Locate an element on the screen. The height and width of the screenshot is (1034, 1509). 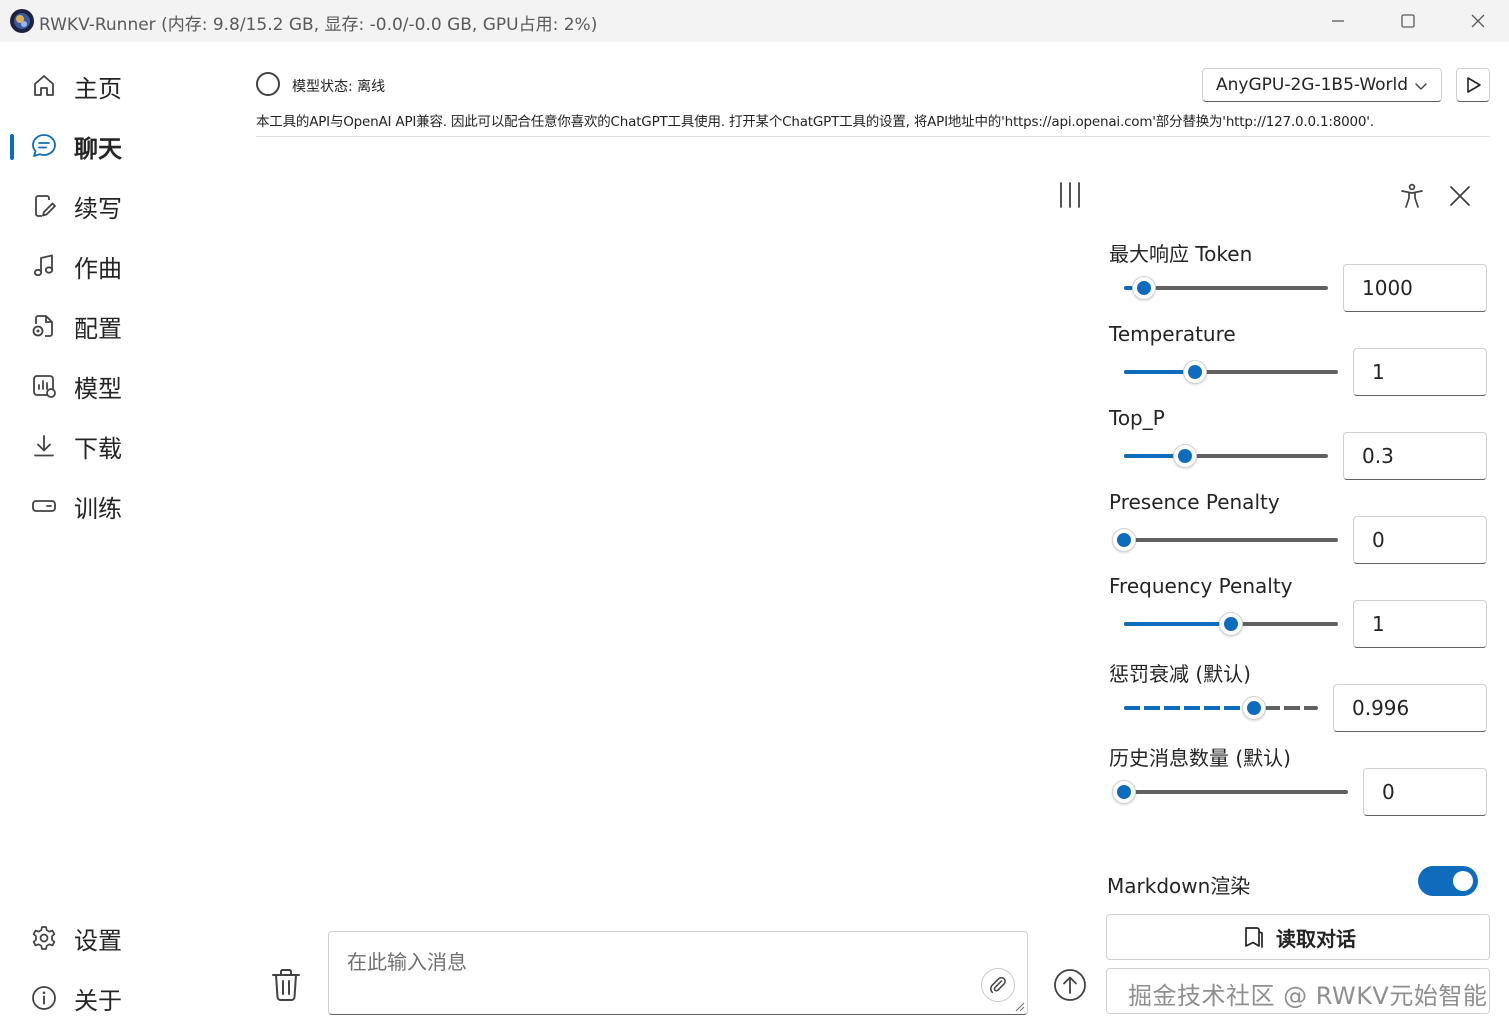
top-p-slider is located at coordinates (1226, 456).